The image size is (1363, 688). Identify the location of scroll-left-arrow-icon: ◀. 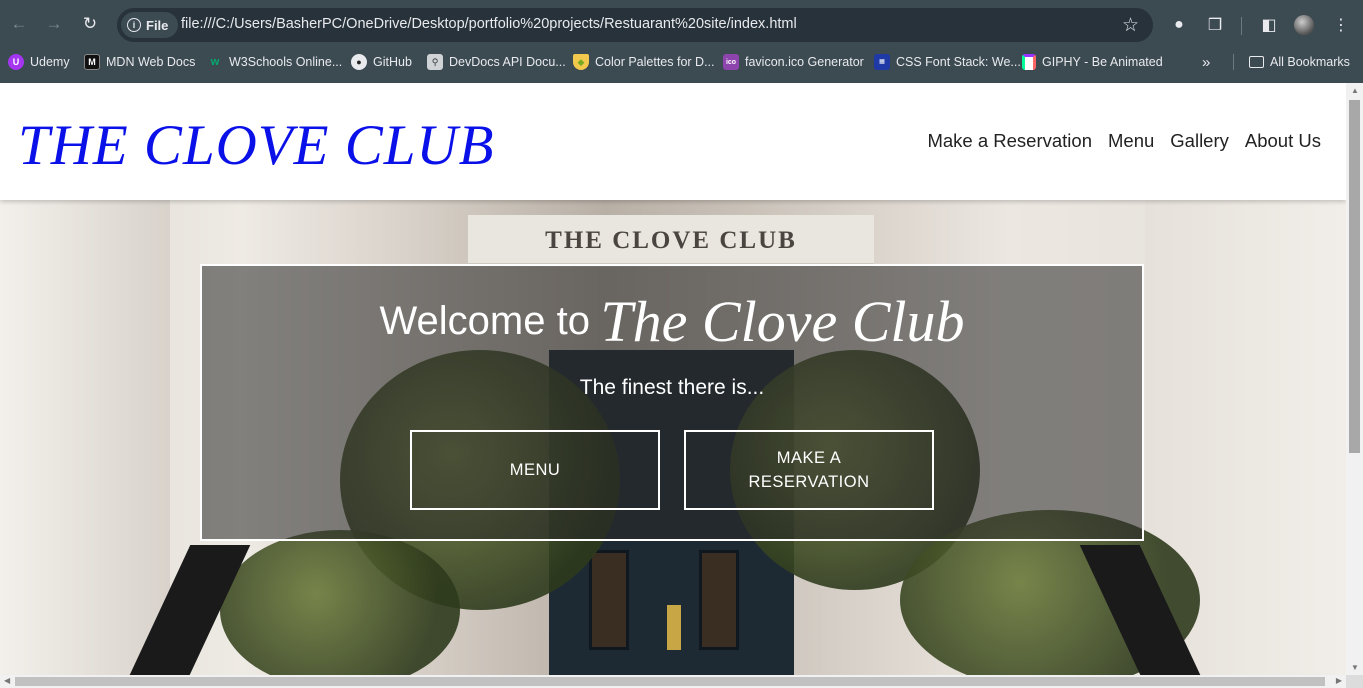
(7, 680).